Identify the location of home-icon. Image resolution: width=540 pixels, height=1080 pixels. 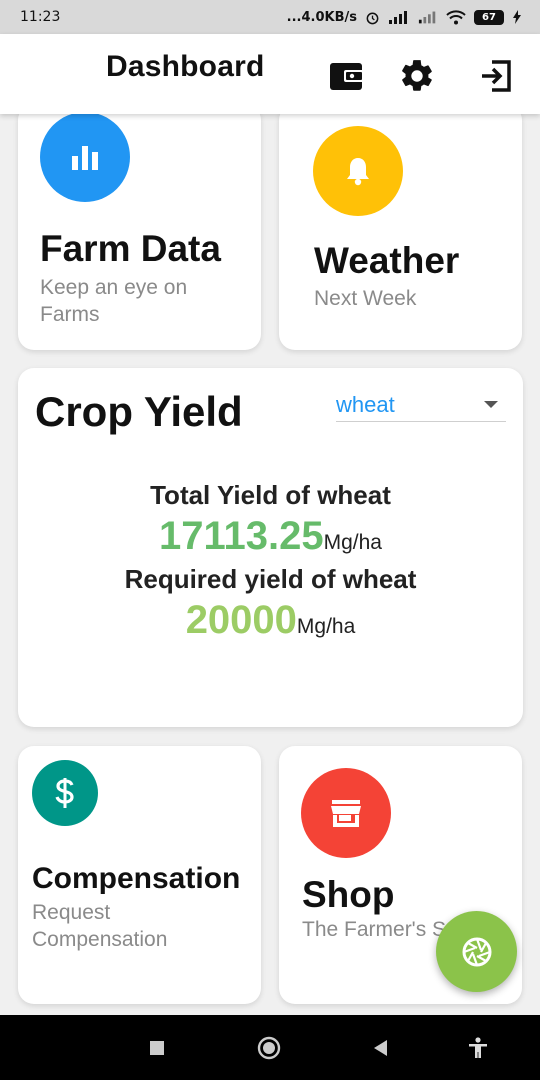
(269, 1048).